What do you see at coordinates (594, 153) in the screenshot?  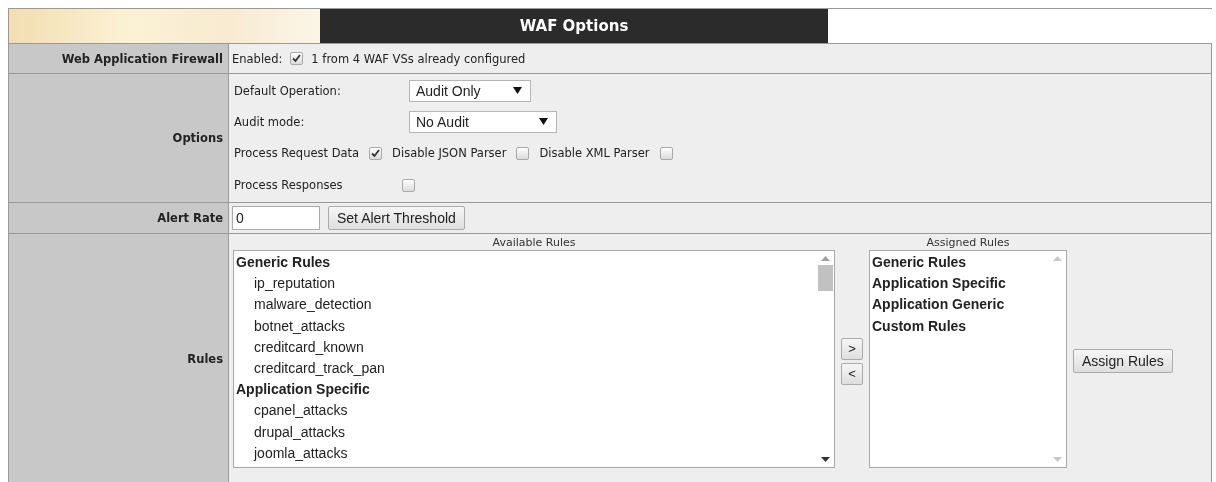 I see `checkbox-label: Disable XML Parser` at bounding box center [594, 153].